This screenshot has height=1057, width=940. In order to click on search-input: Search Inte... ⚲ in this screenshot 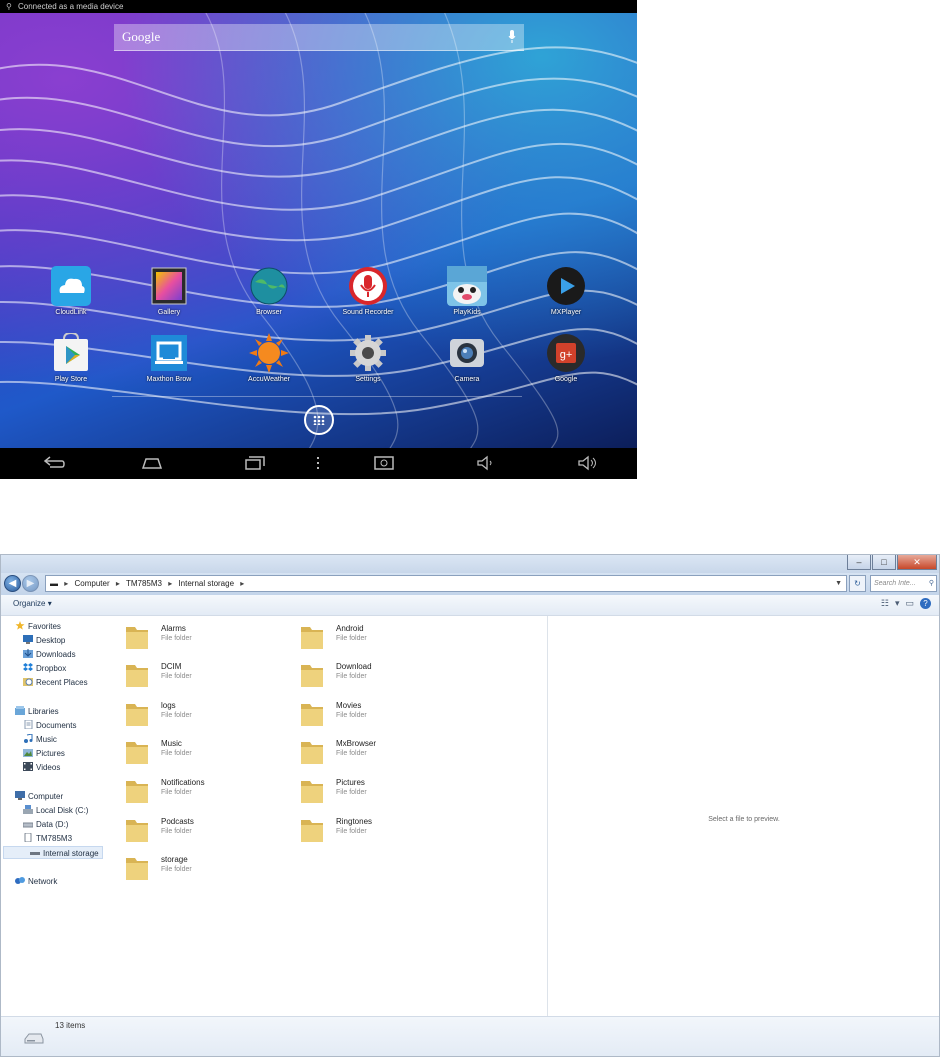, I will do `click(903, 583)`.